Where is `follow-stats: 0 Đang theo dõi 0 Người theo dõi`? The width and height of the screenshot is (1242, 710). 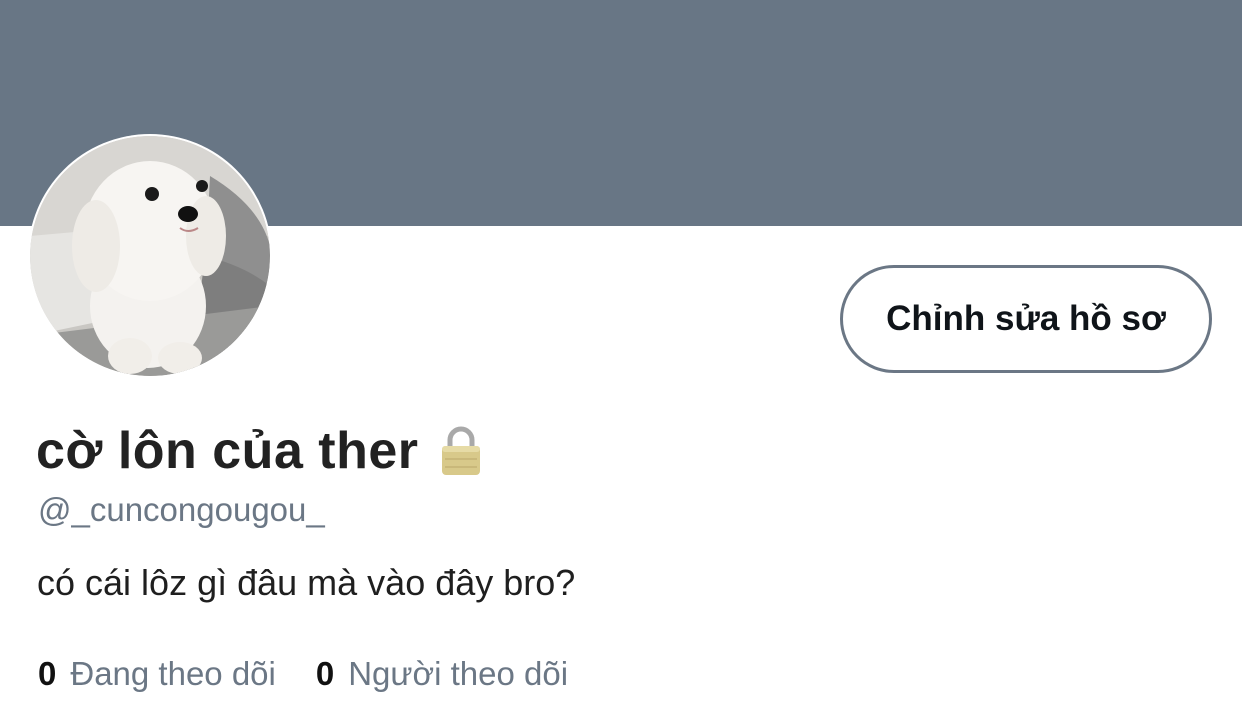 follow-stats: 0 Đang theo dõi 0 Người theo dõi is located at coordinates (303, 674).